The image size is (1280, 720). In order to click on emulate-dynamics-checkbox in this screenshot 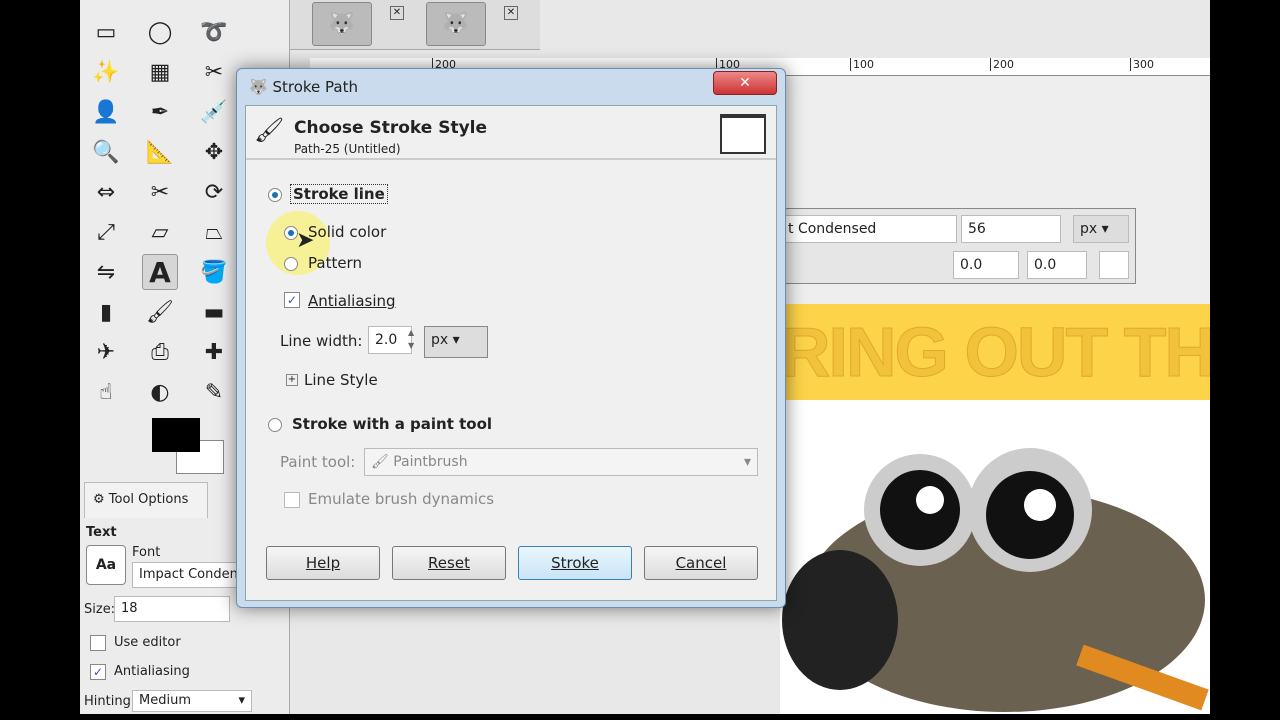, I will do `click(292, 500)`.